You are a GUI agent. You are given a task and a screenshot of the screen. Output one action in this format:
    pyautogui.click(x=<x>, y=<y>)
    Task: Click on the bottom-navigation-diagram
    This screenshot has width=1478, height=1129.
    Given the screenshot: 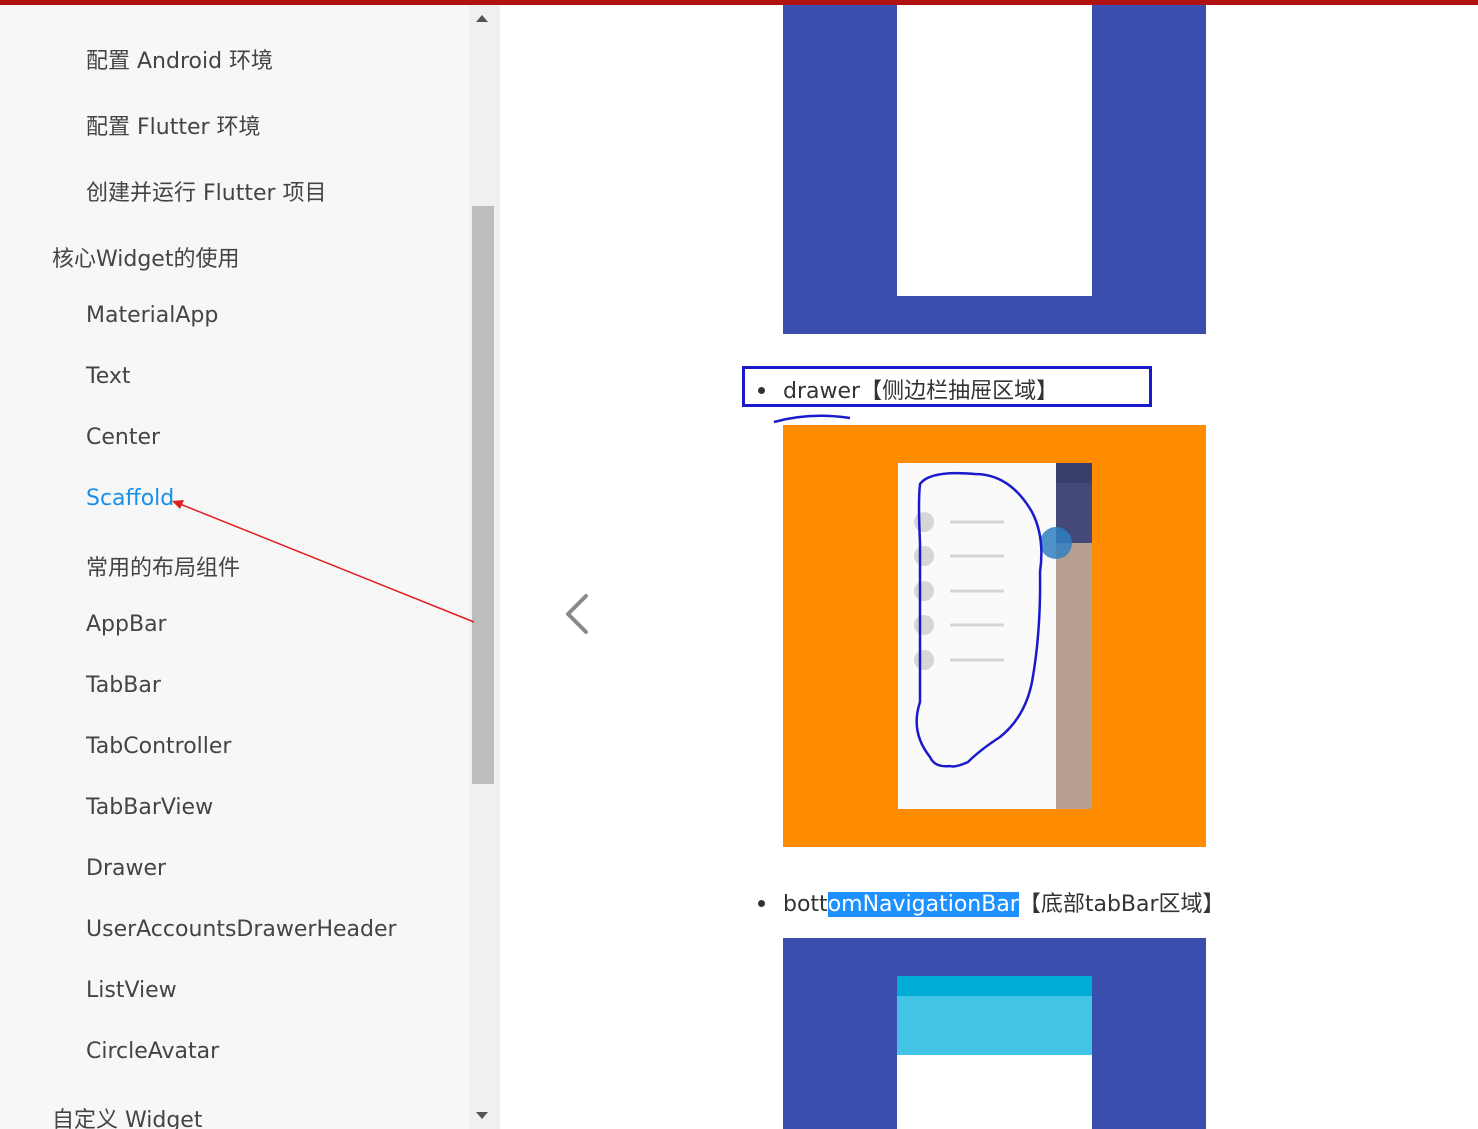 What is the action you would take?
    pyautogui.click(x=994, y=1033)
    